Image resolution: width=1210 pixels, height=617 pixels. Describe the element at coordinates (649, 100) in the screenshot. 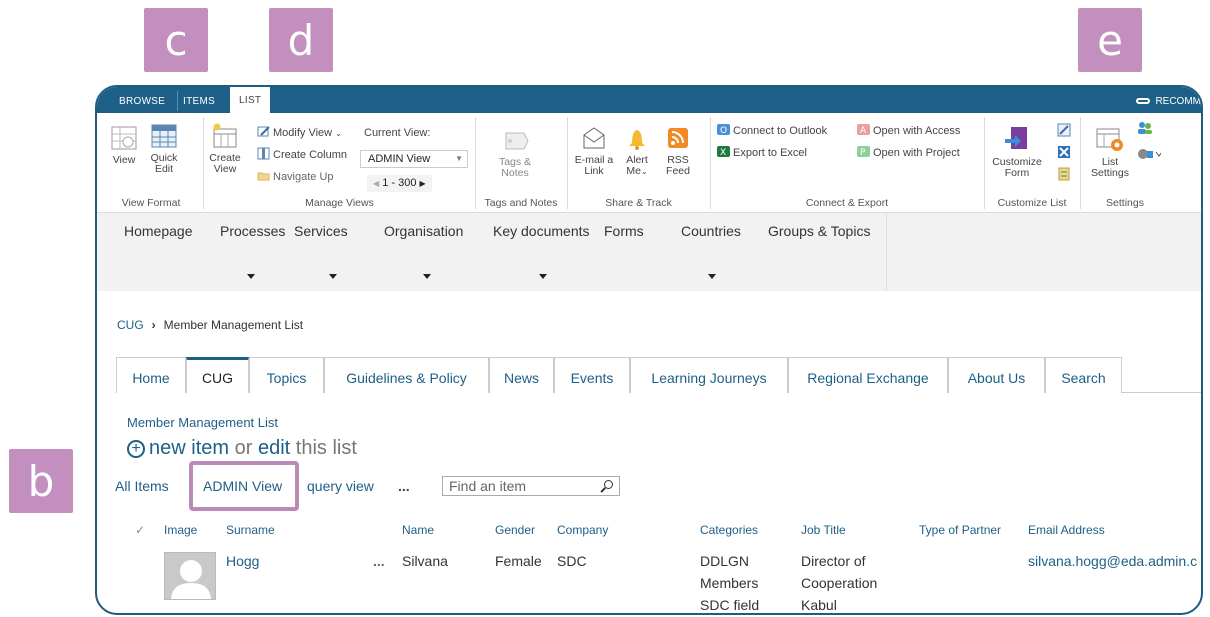

I see `ribbon-tab-bar: BROWSE ITEMS LIST RECOMM` at that location.